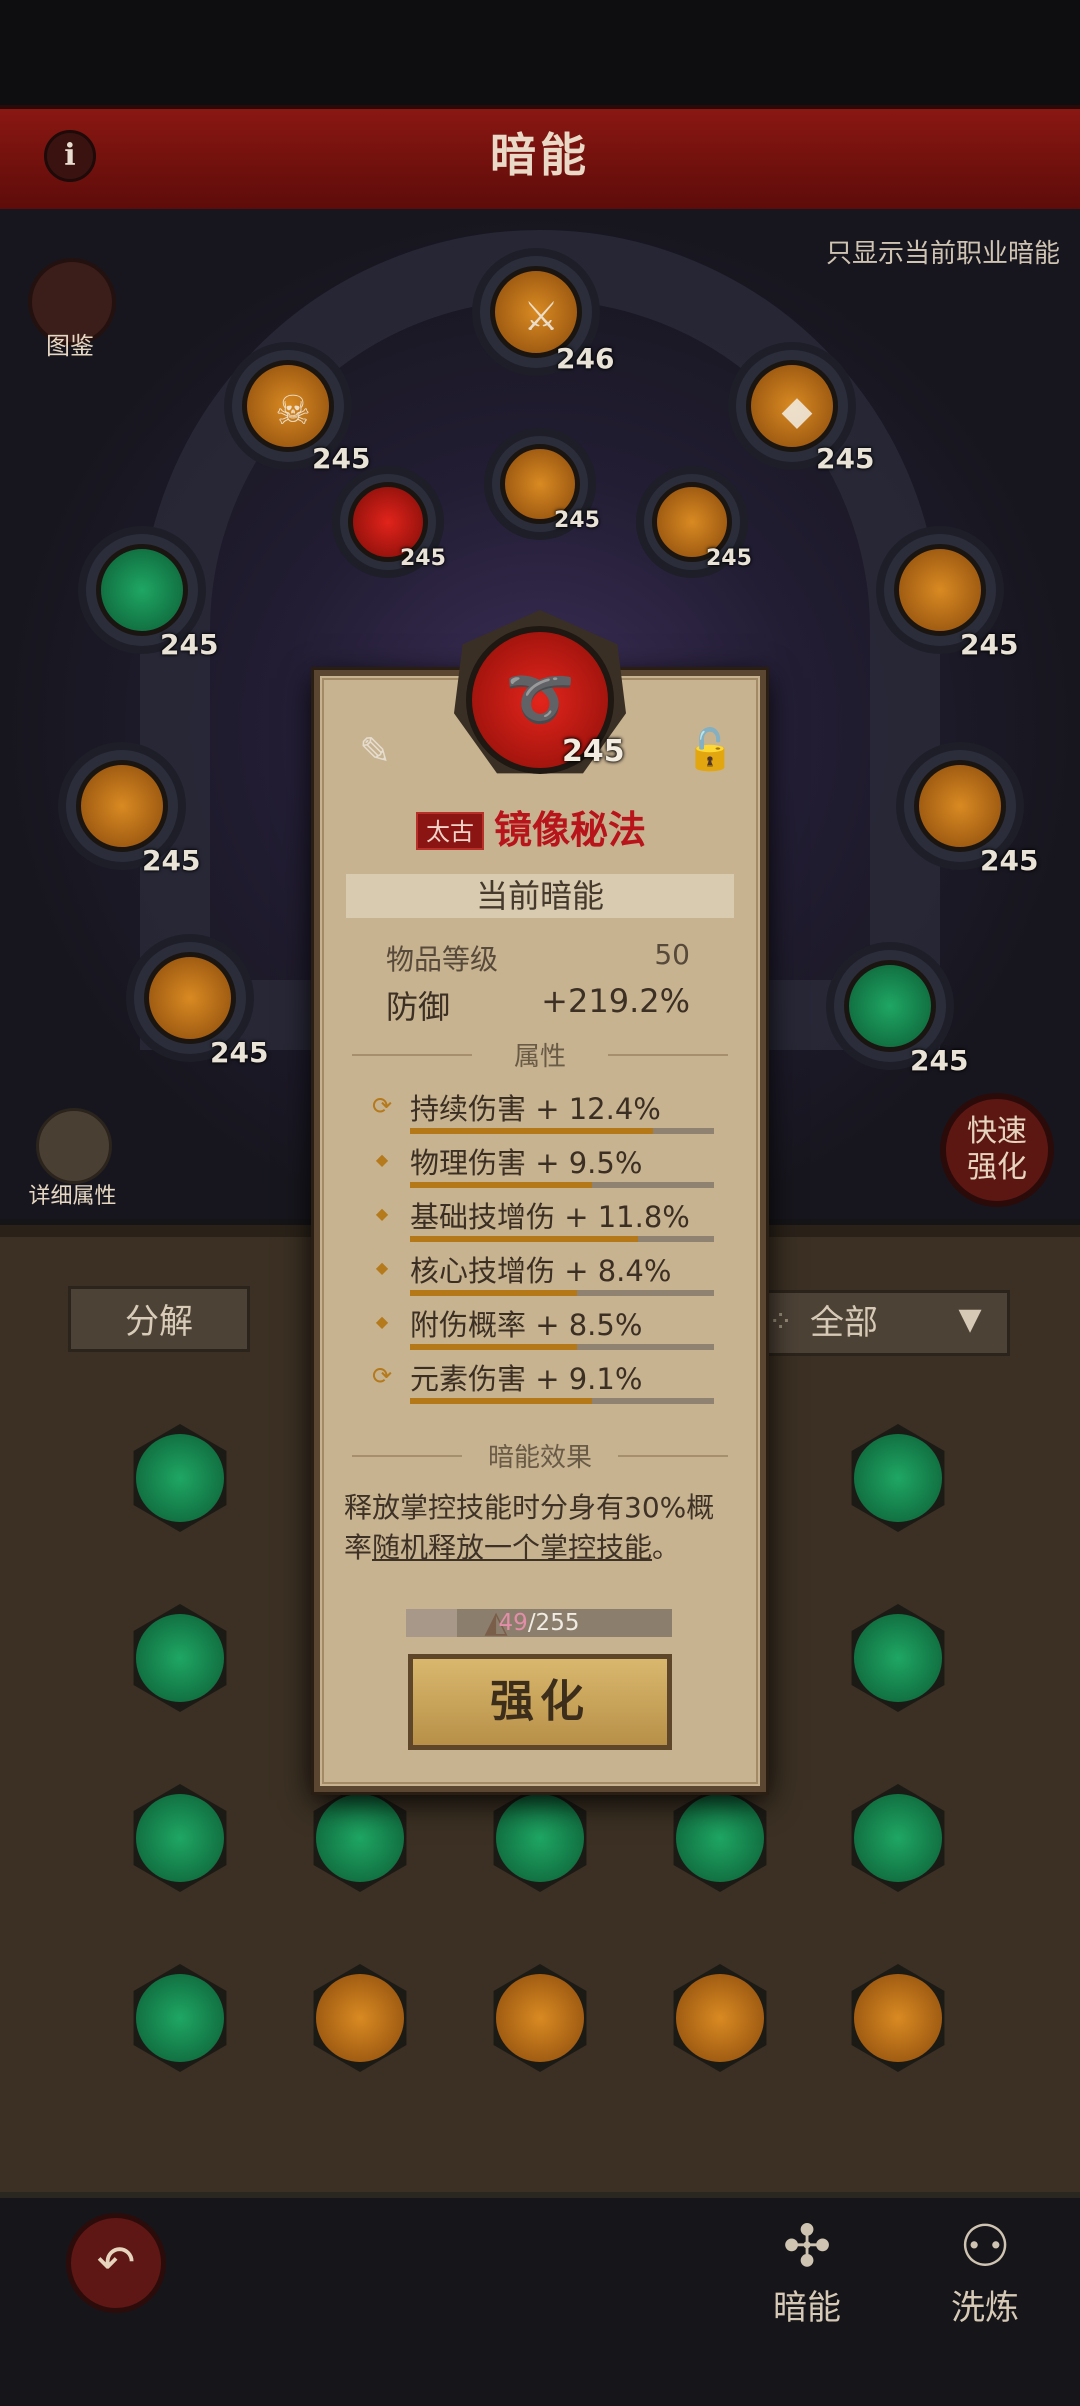 This screenshot has height=2406, width=1080. What do you see at coordinates (450, 831) in the screenshot?
I see `rarity-badge: 太古` at bounding box center [450, 831].